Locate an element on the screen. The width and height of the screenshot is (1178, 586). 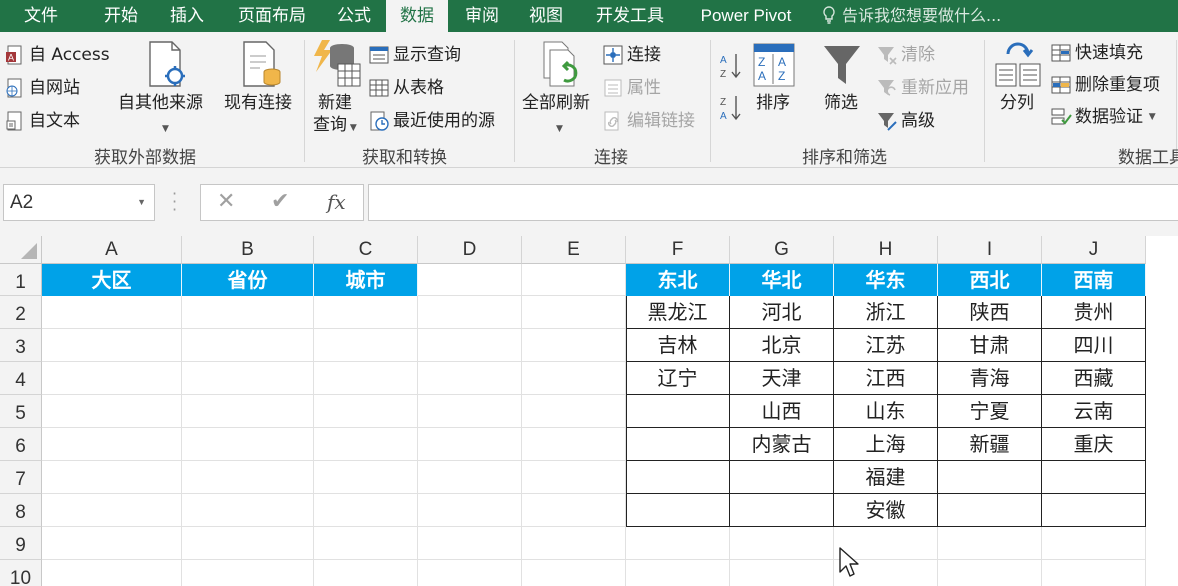
properties-button: 属性 is located at coordinates (631, 88).